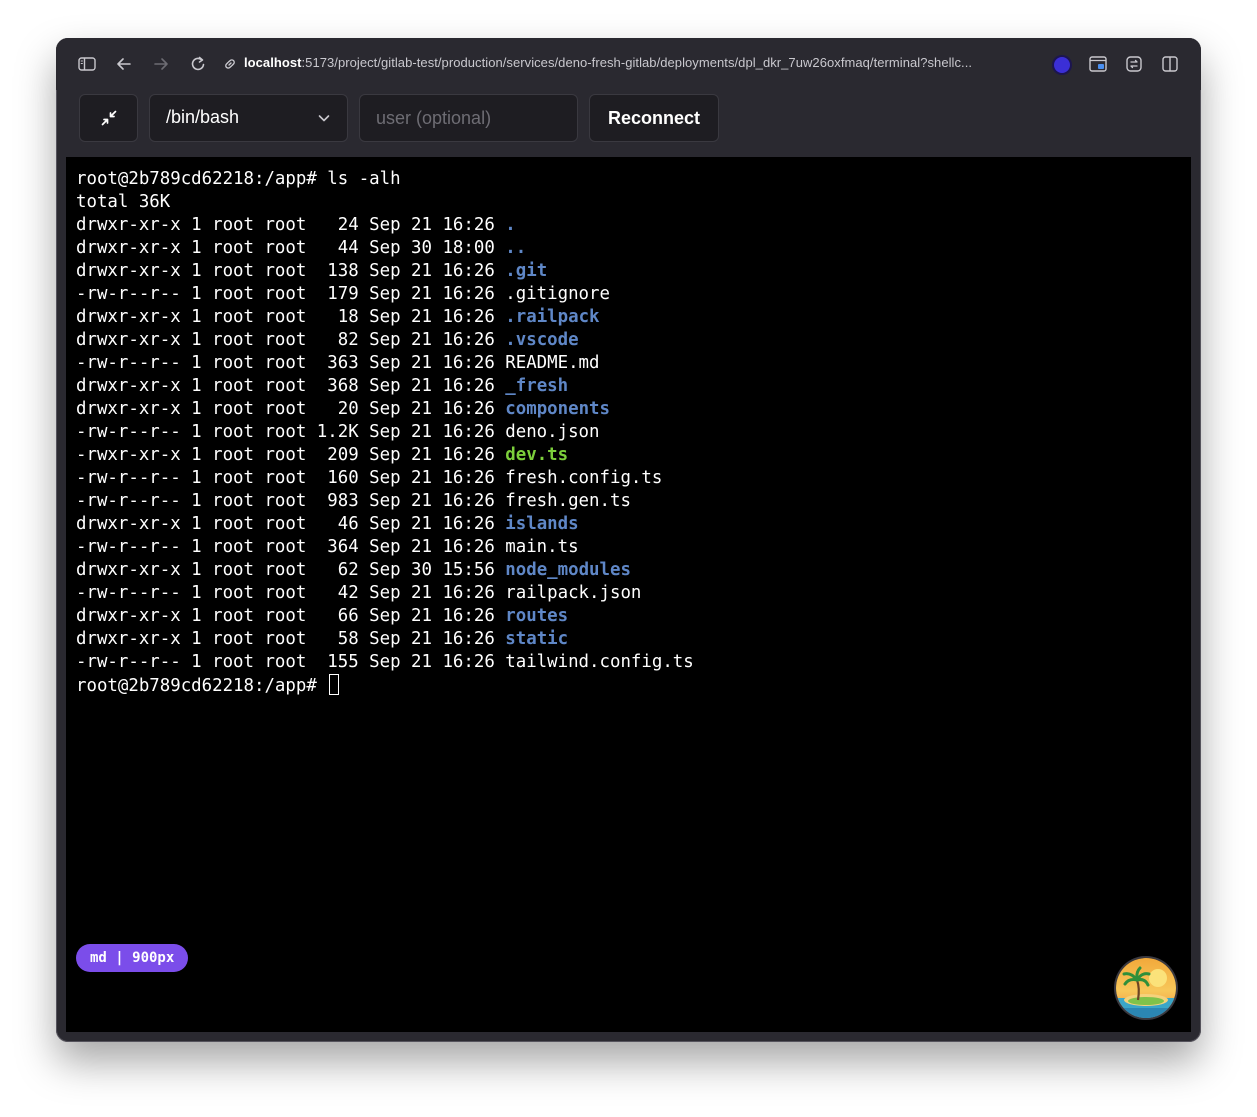 Image resolution: width=1257 pixels, height=1117 pixels. I want to click on directory-name: ., so click(510, 225).